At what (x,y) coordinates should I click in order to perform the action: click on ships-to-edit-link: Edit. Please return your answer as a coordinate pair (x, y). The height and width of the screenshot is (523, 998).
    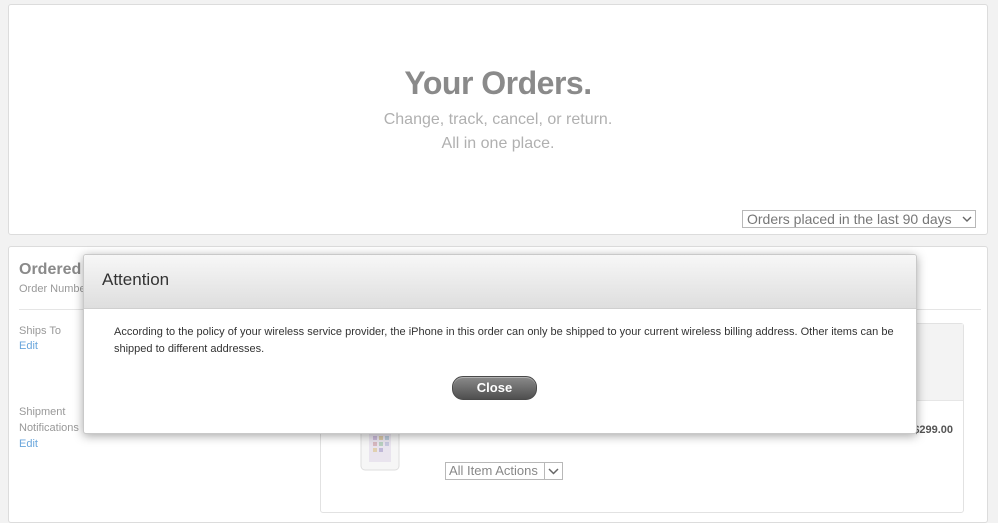
    Looking at the image, I should click on (28, 346).